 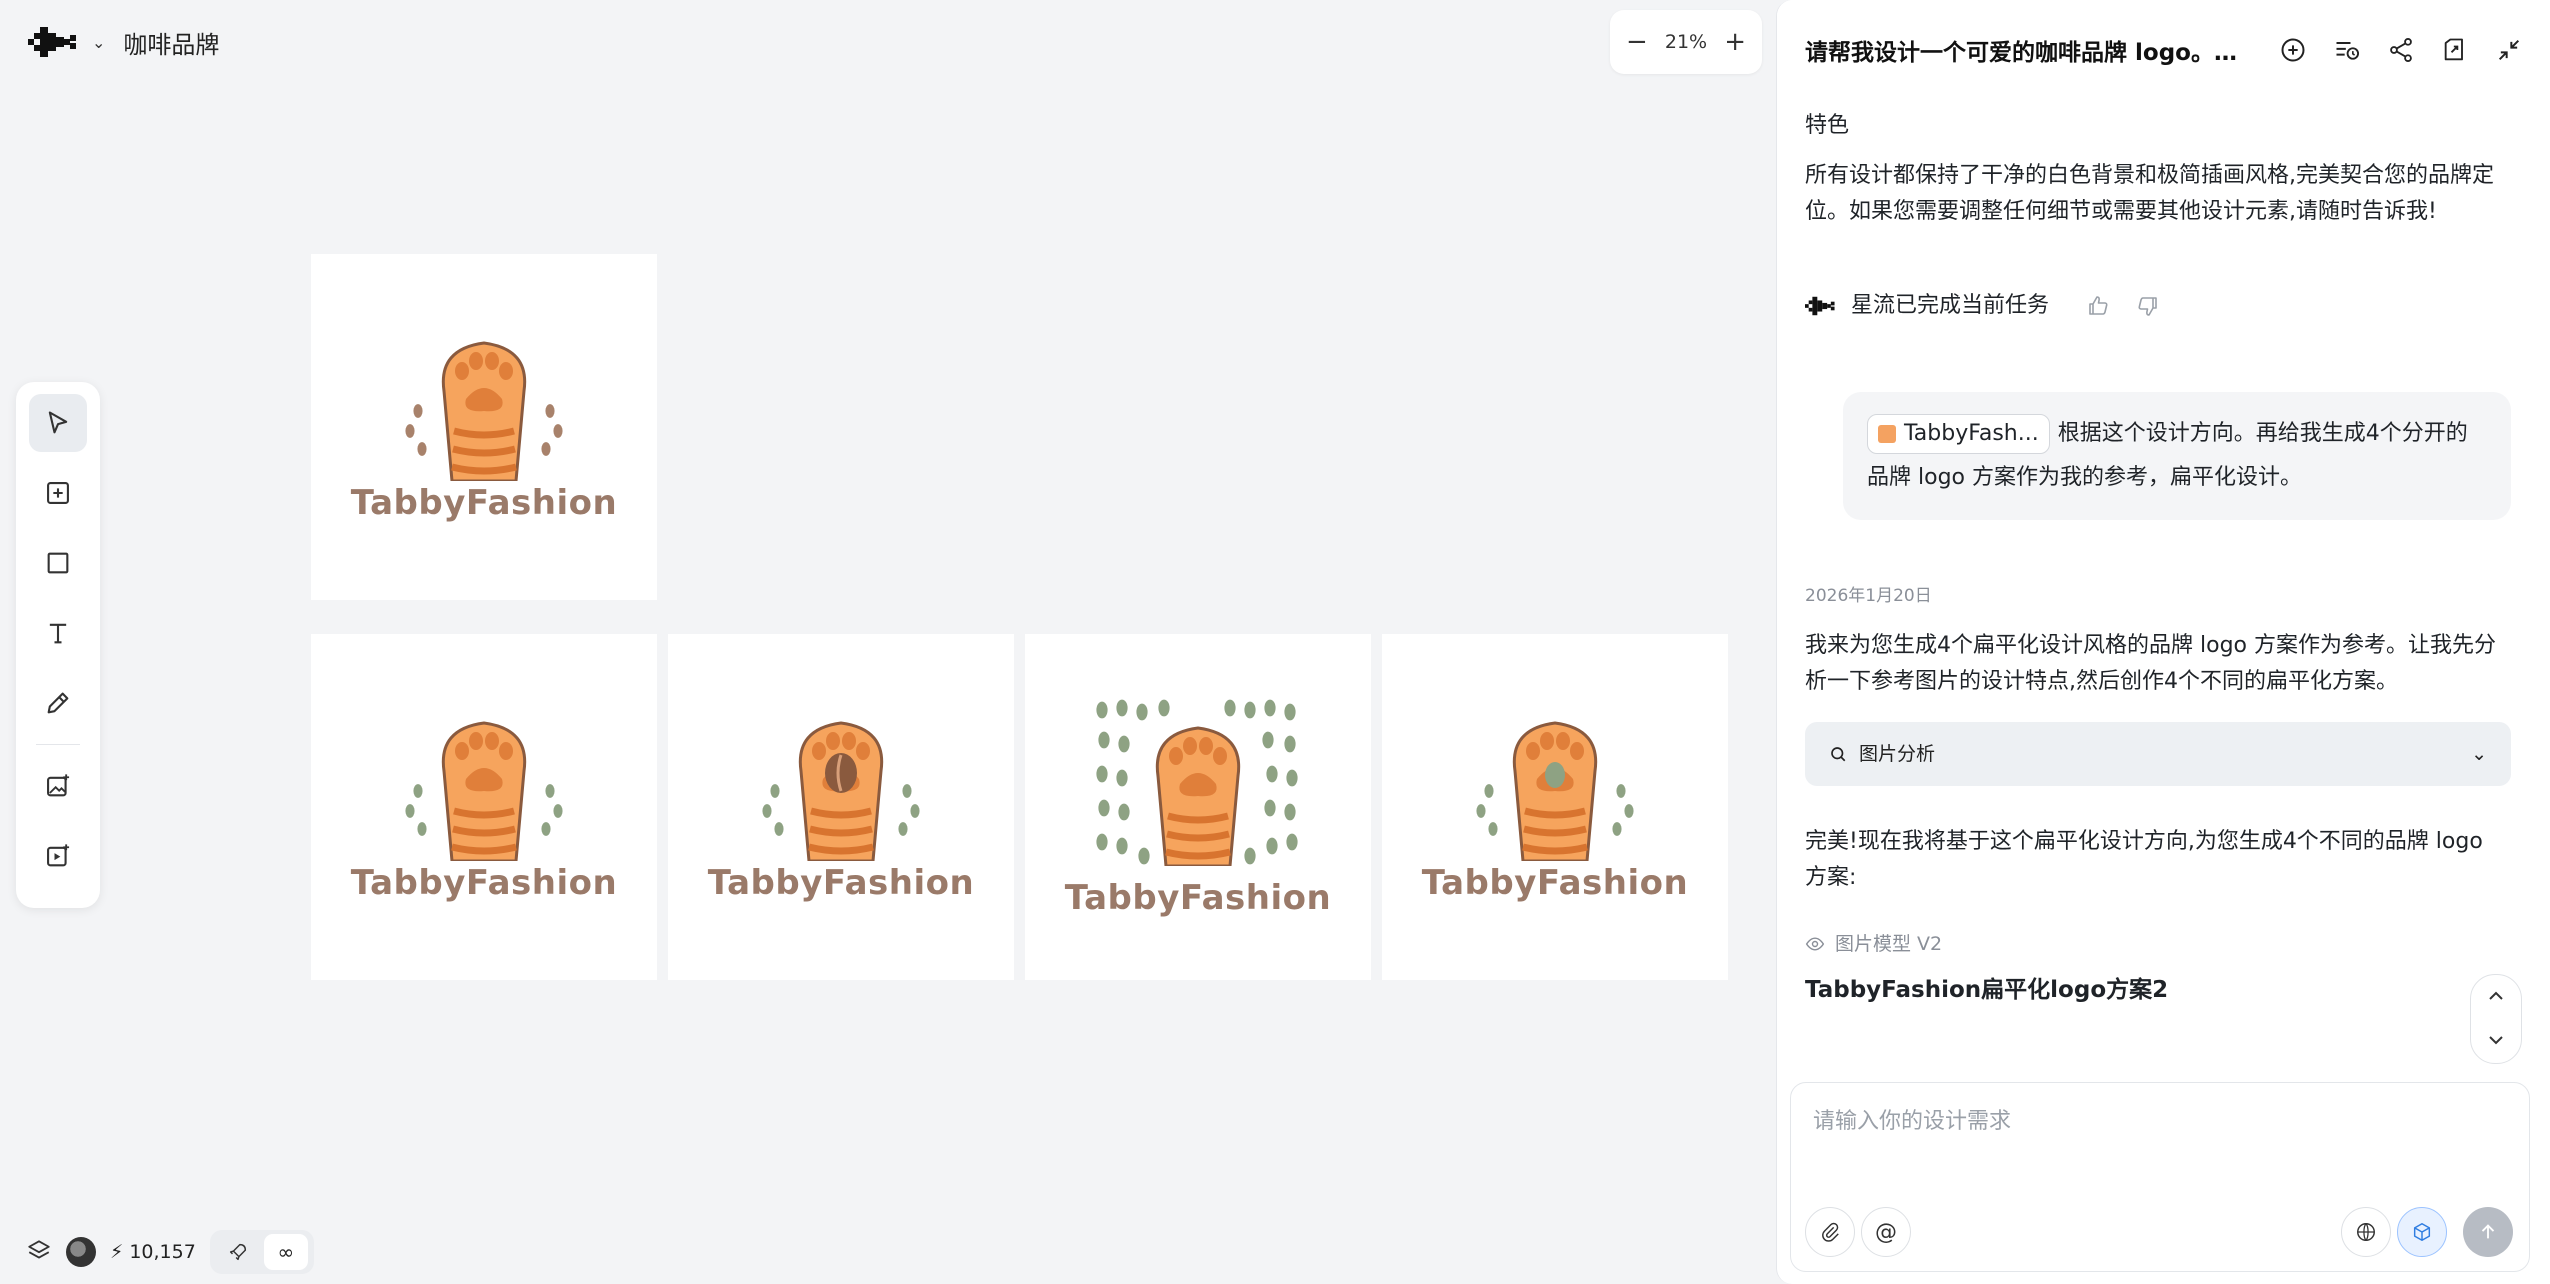 I want to click on add-square-icon, so click(x=58, y=493).